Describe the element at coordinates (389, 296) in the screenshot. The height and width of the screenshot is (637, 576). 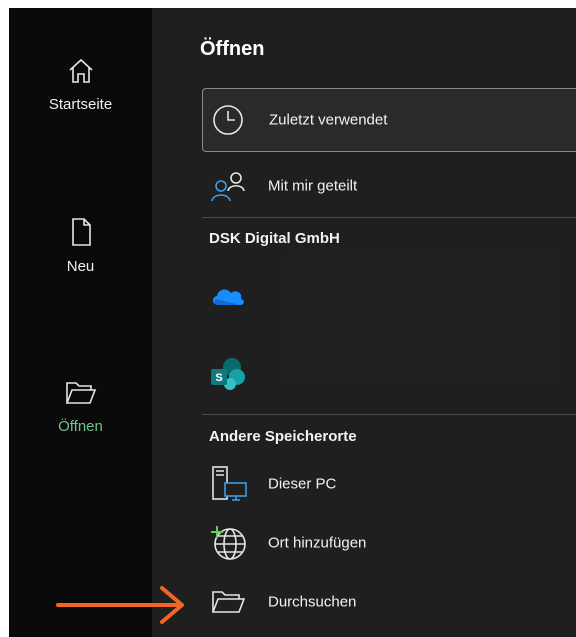
I see `onedrive-location` at that location.